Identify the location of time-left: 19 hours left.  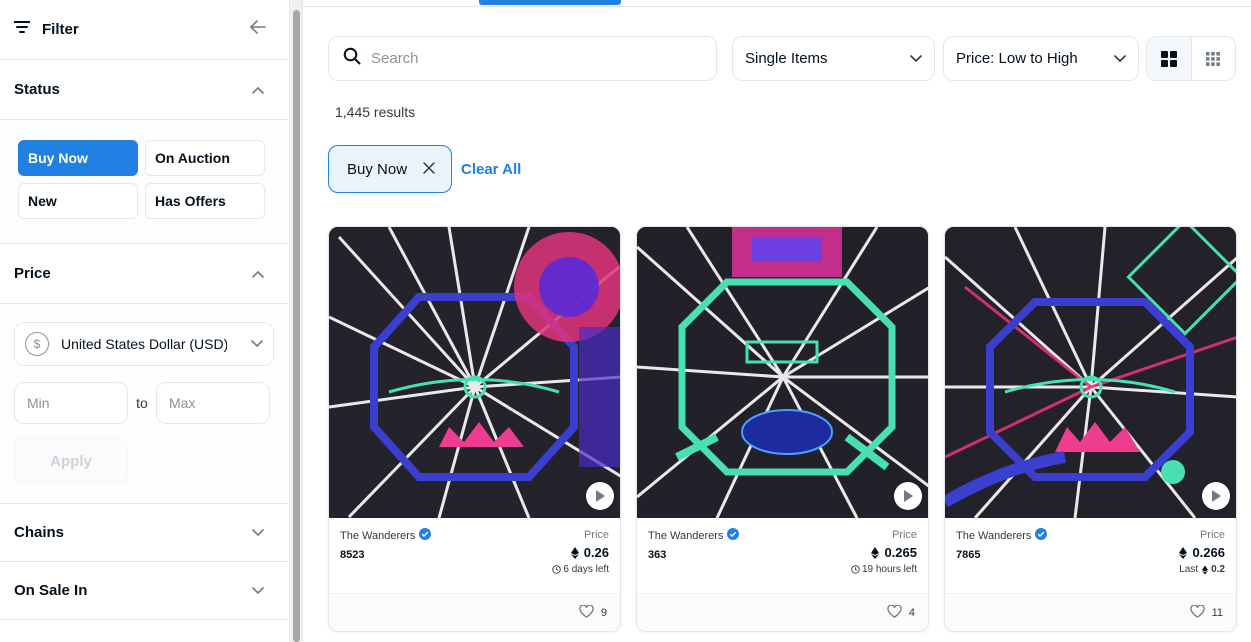
(884, 569).